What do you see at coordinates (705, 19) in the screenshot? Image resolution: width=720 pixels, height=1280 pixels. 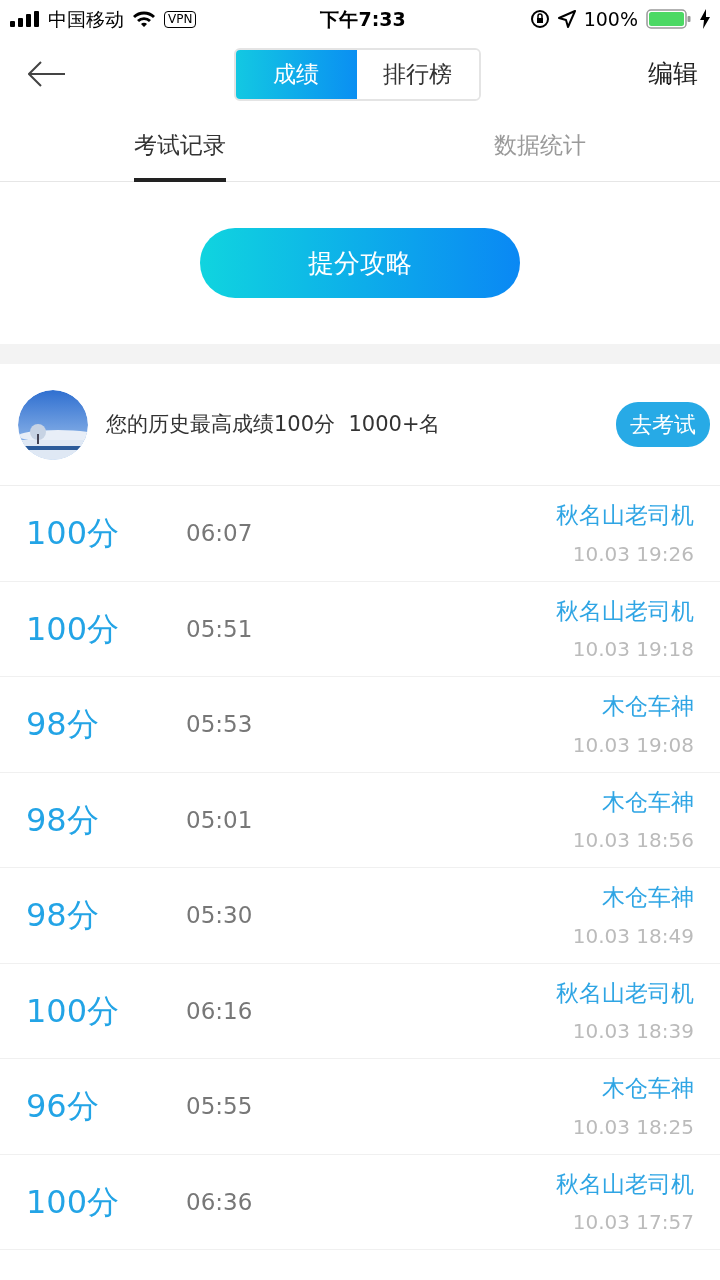 I see `charging-icon` at bounding box center [705, 19].